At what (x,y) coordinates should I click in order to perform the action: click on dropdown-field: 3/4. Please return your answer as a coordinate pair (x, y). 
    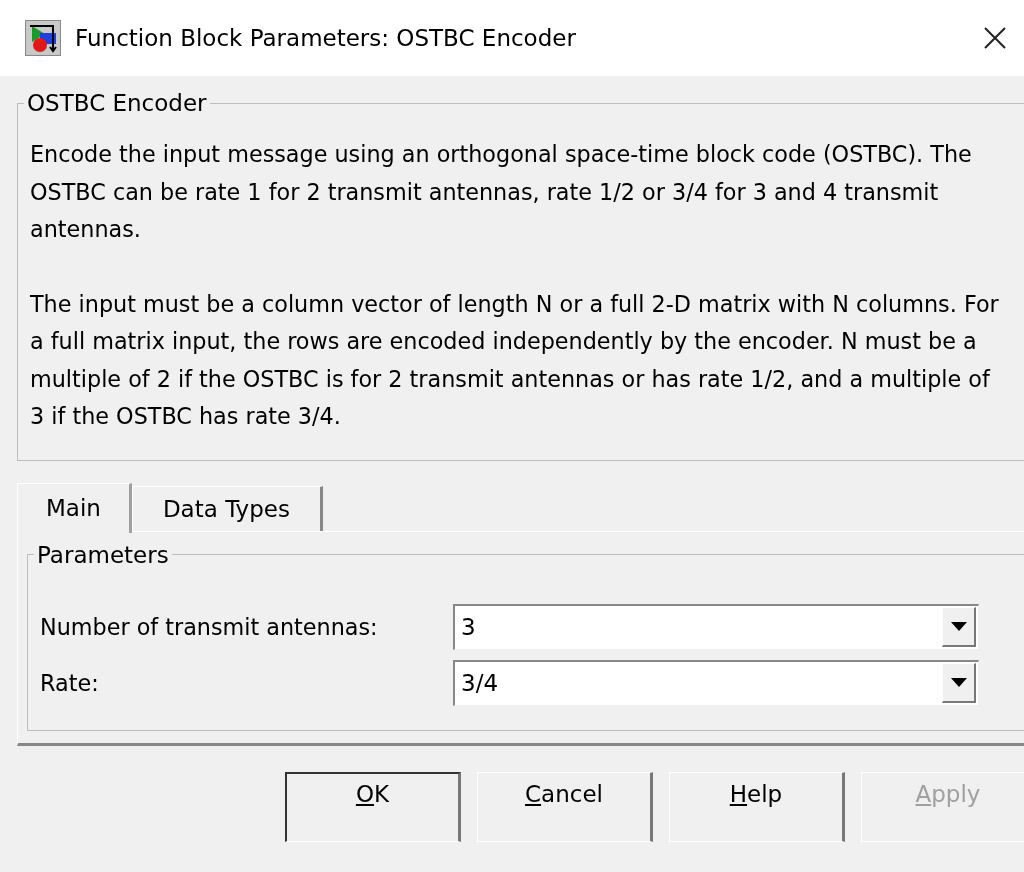
    Looking at the image, I should click on (716, 682).